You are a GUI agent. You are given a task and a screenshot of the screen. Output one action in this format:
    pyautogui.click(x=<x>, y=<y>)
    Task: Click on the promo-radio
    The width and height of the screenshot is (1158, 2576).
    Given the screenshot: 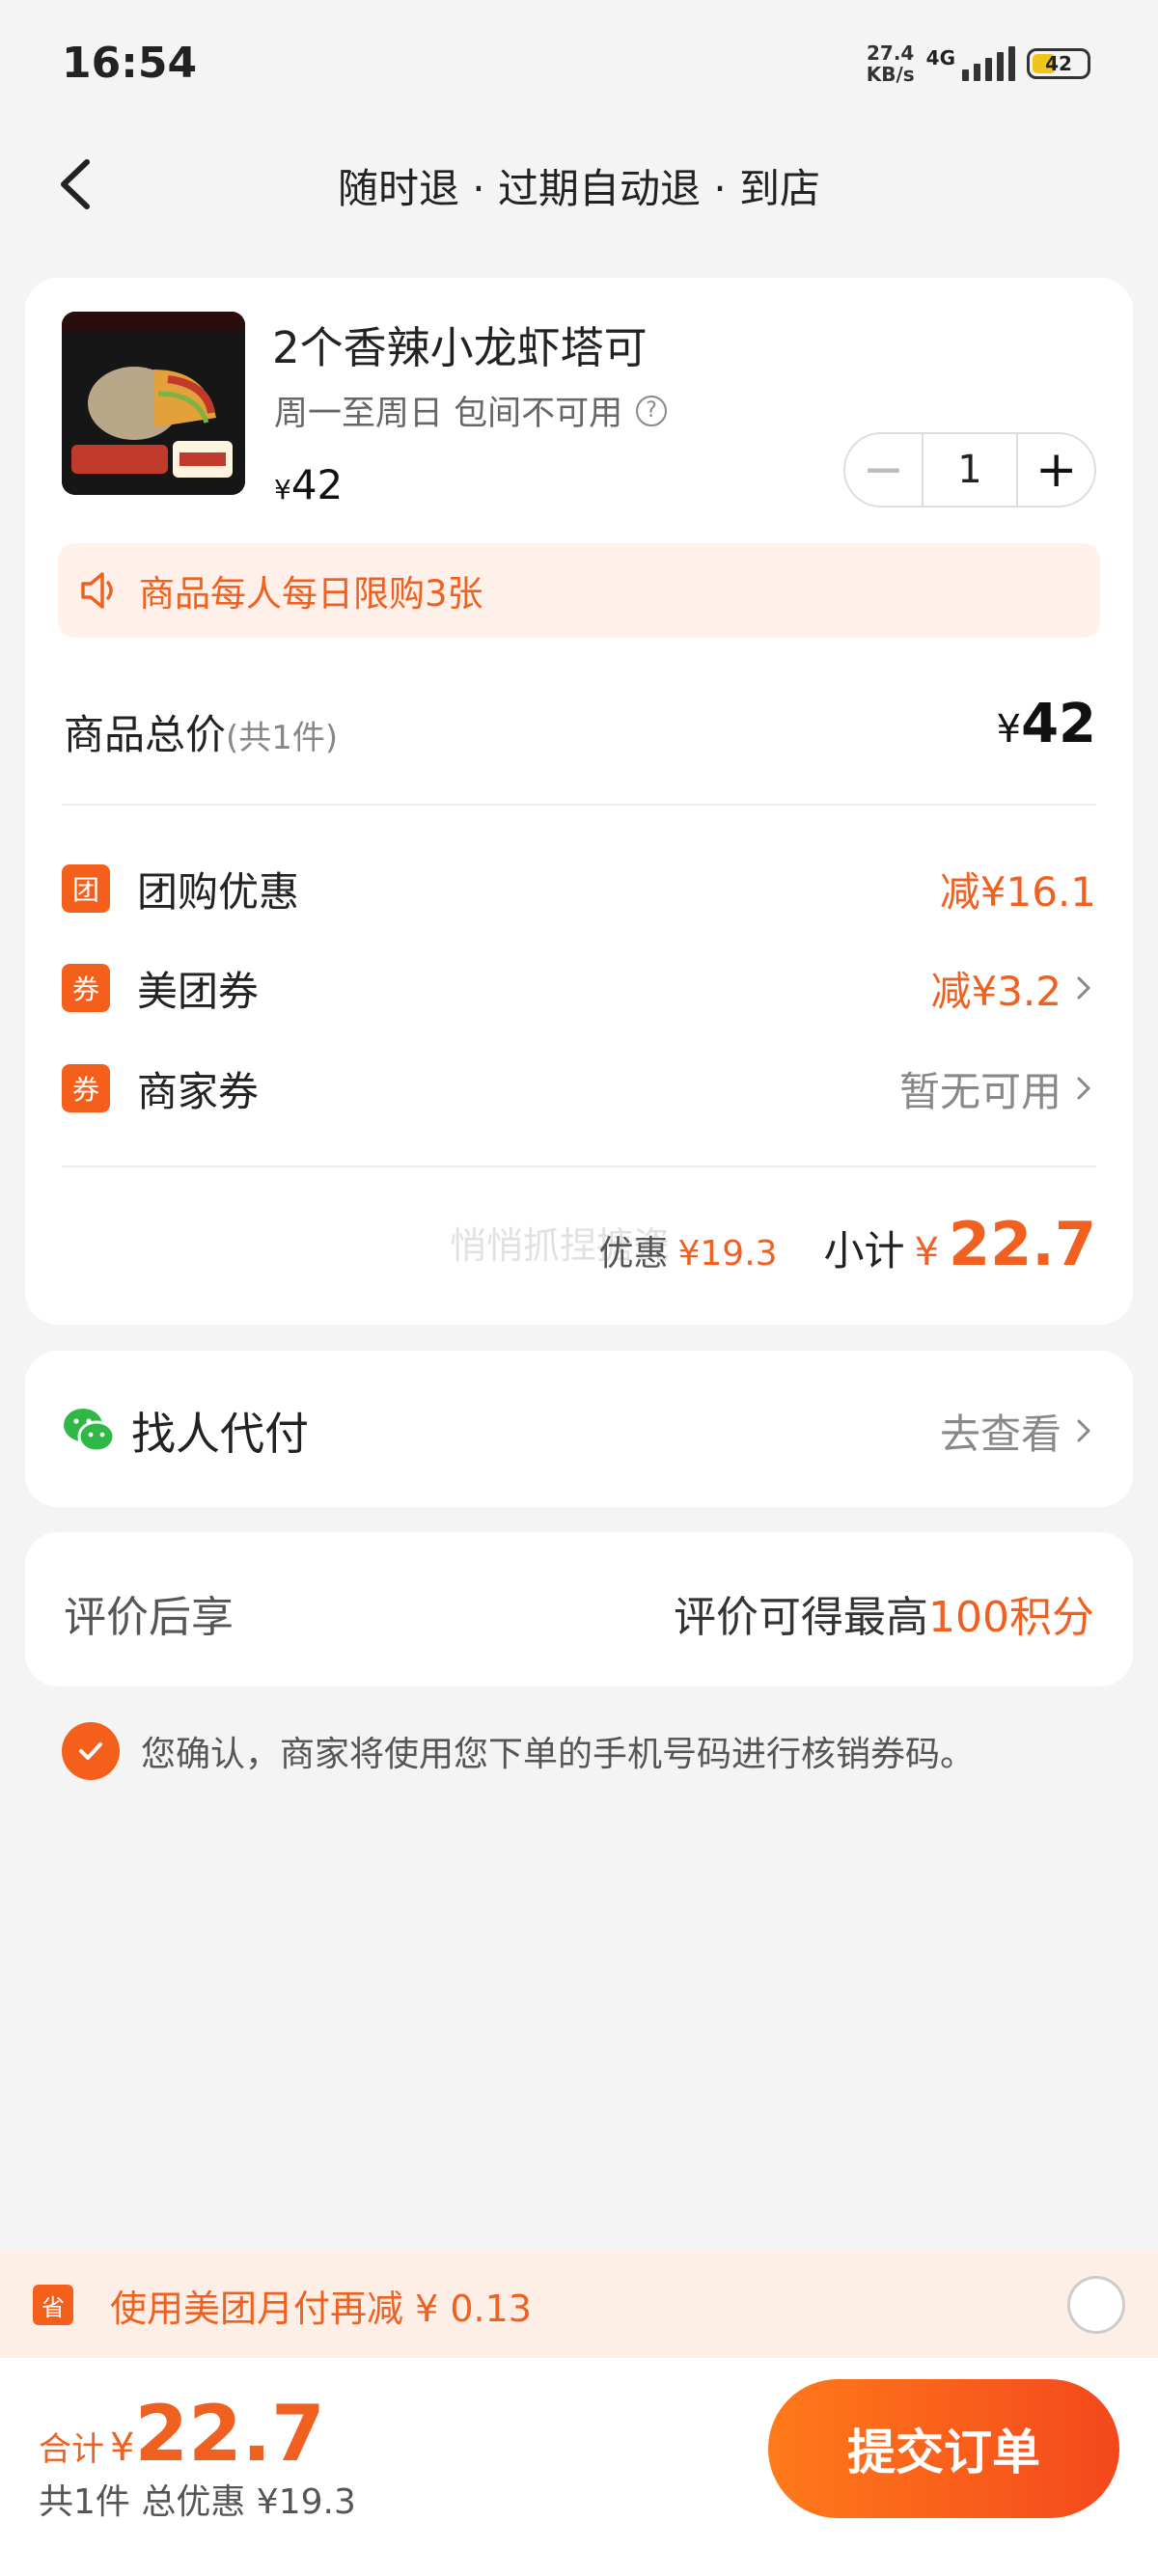 What is the action you would take?
    pyautogui.click(x=1096, y=2305)
    